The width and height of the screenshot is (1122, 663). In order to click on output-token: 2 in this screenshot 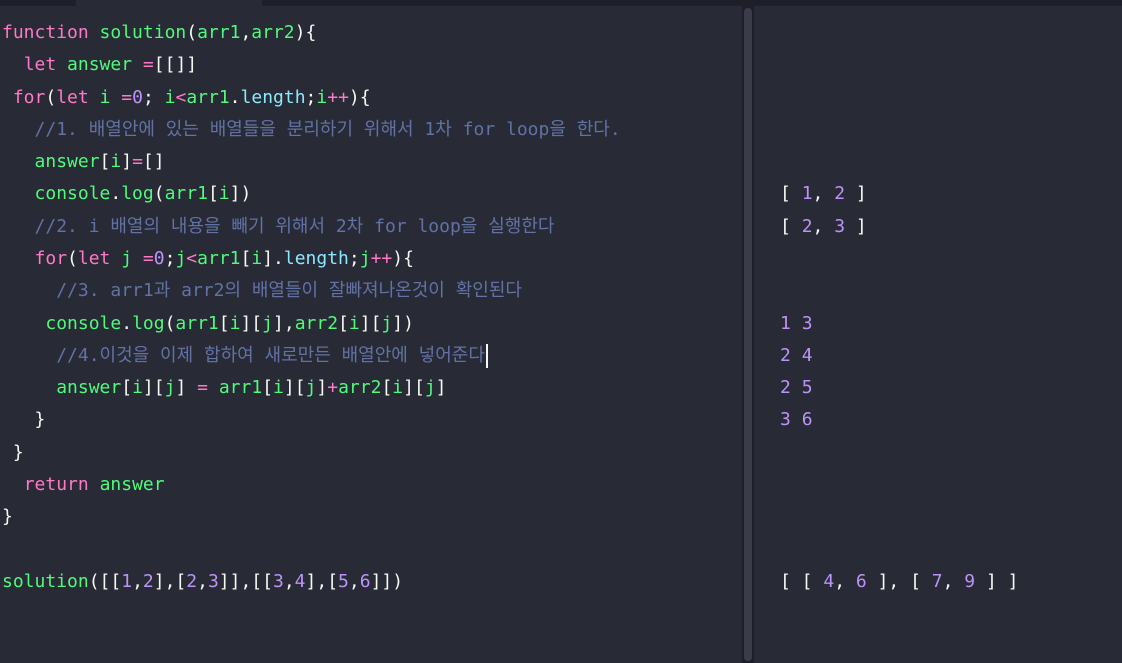, I will do `click(785, 387)`.